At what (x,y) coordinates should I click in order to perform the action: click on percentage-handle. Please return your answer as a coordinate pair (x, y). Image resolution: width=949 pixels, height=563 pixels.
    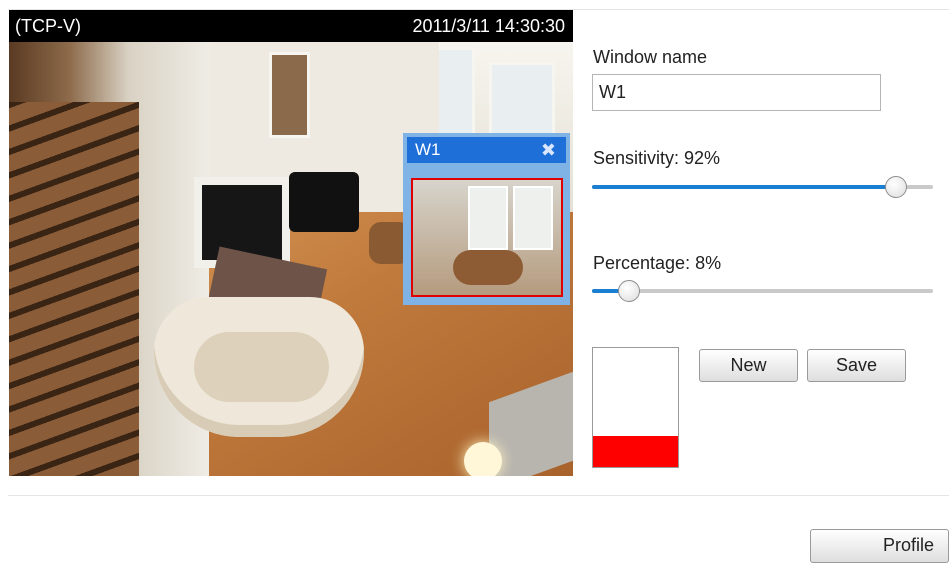
    Looking at the image, I should click on (629, 291).